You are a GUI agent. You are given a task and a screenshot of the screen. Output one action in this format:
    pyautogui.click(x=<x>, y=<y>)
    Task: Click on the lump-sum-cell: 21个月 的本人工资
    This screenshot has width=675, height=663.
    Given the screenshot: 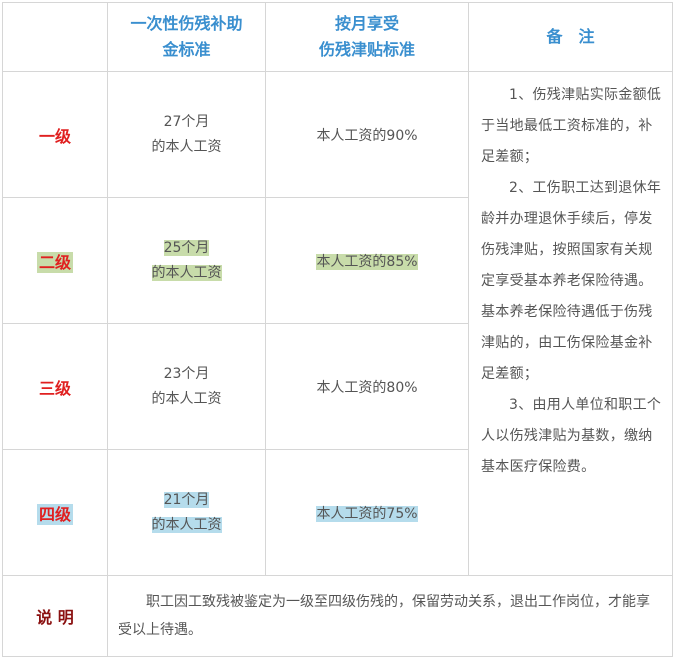 What is the action you would take?
    pyautogui.click(x=186, y=512)
    